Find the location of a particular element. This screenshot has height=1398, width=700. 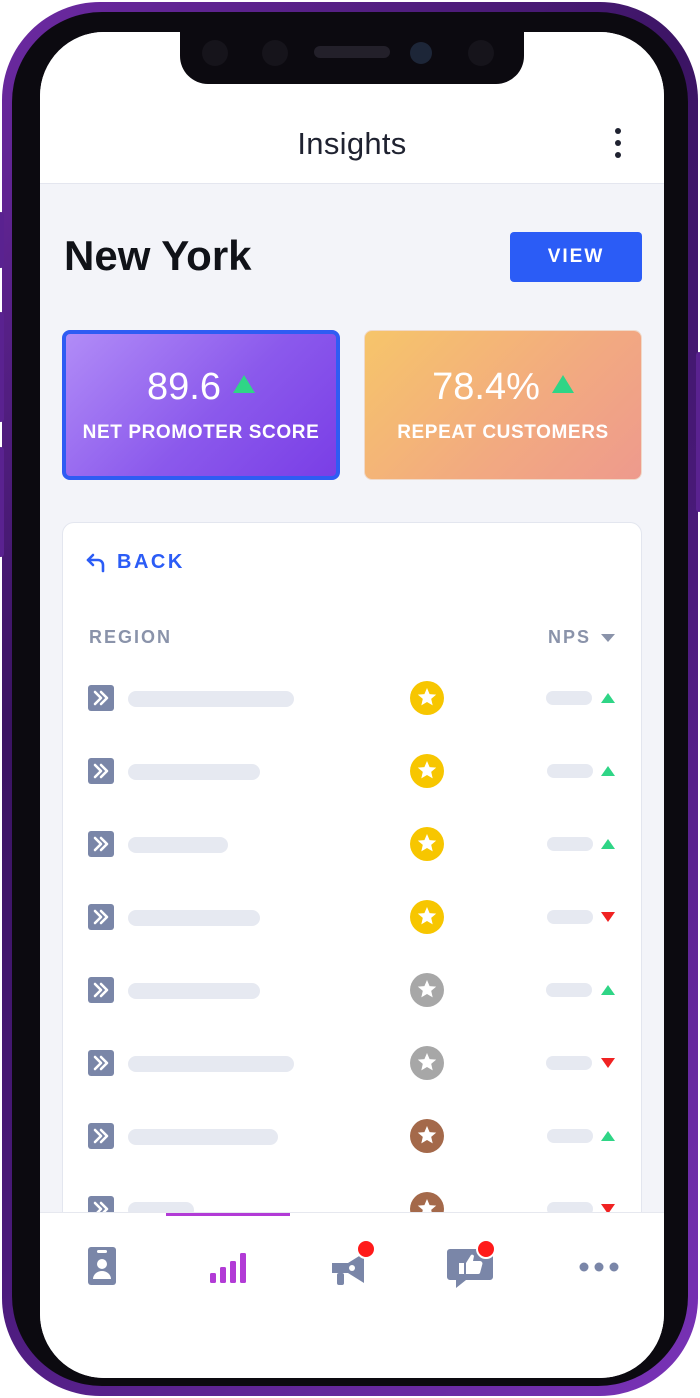

active-tab-indicator is located at coordinates (228, 1214).